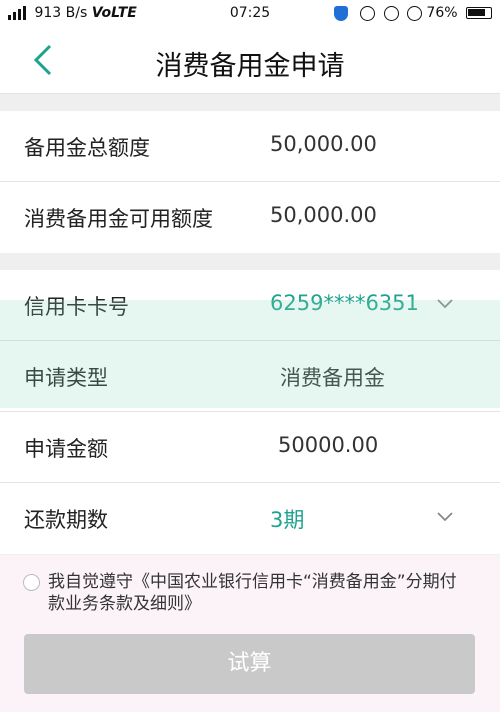  Describe the element at coordinates (66, 378) in the screenshot. I see `apply-type-label: 申请类型` at that location.